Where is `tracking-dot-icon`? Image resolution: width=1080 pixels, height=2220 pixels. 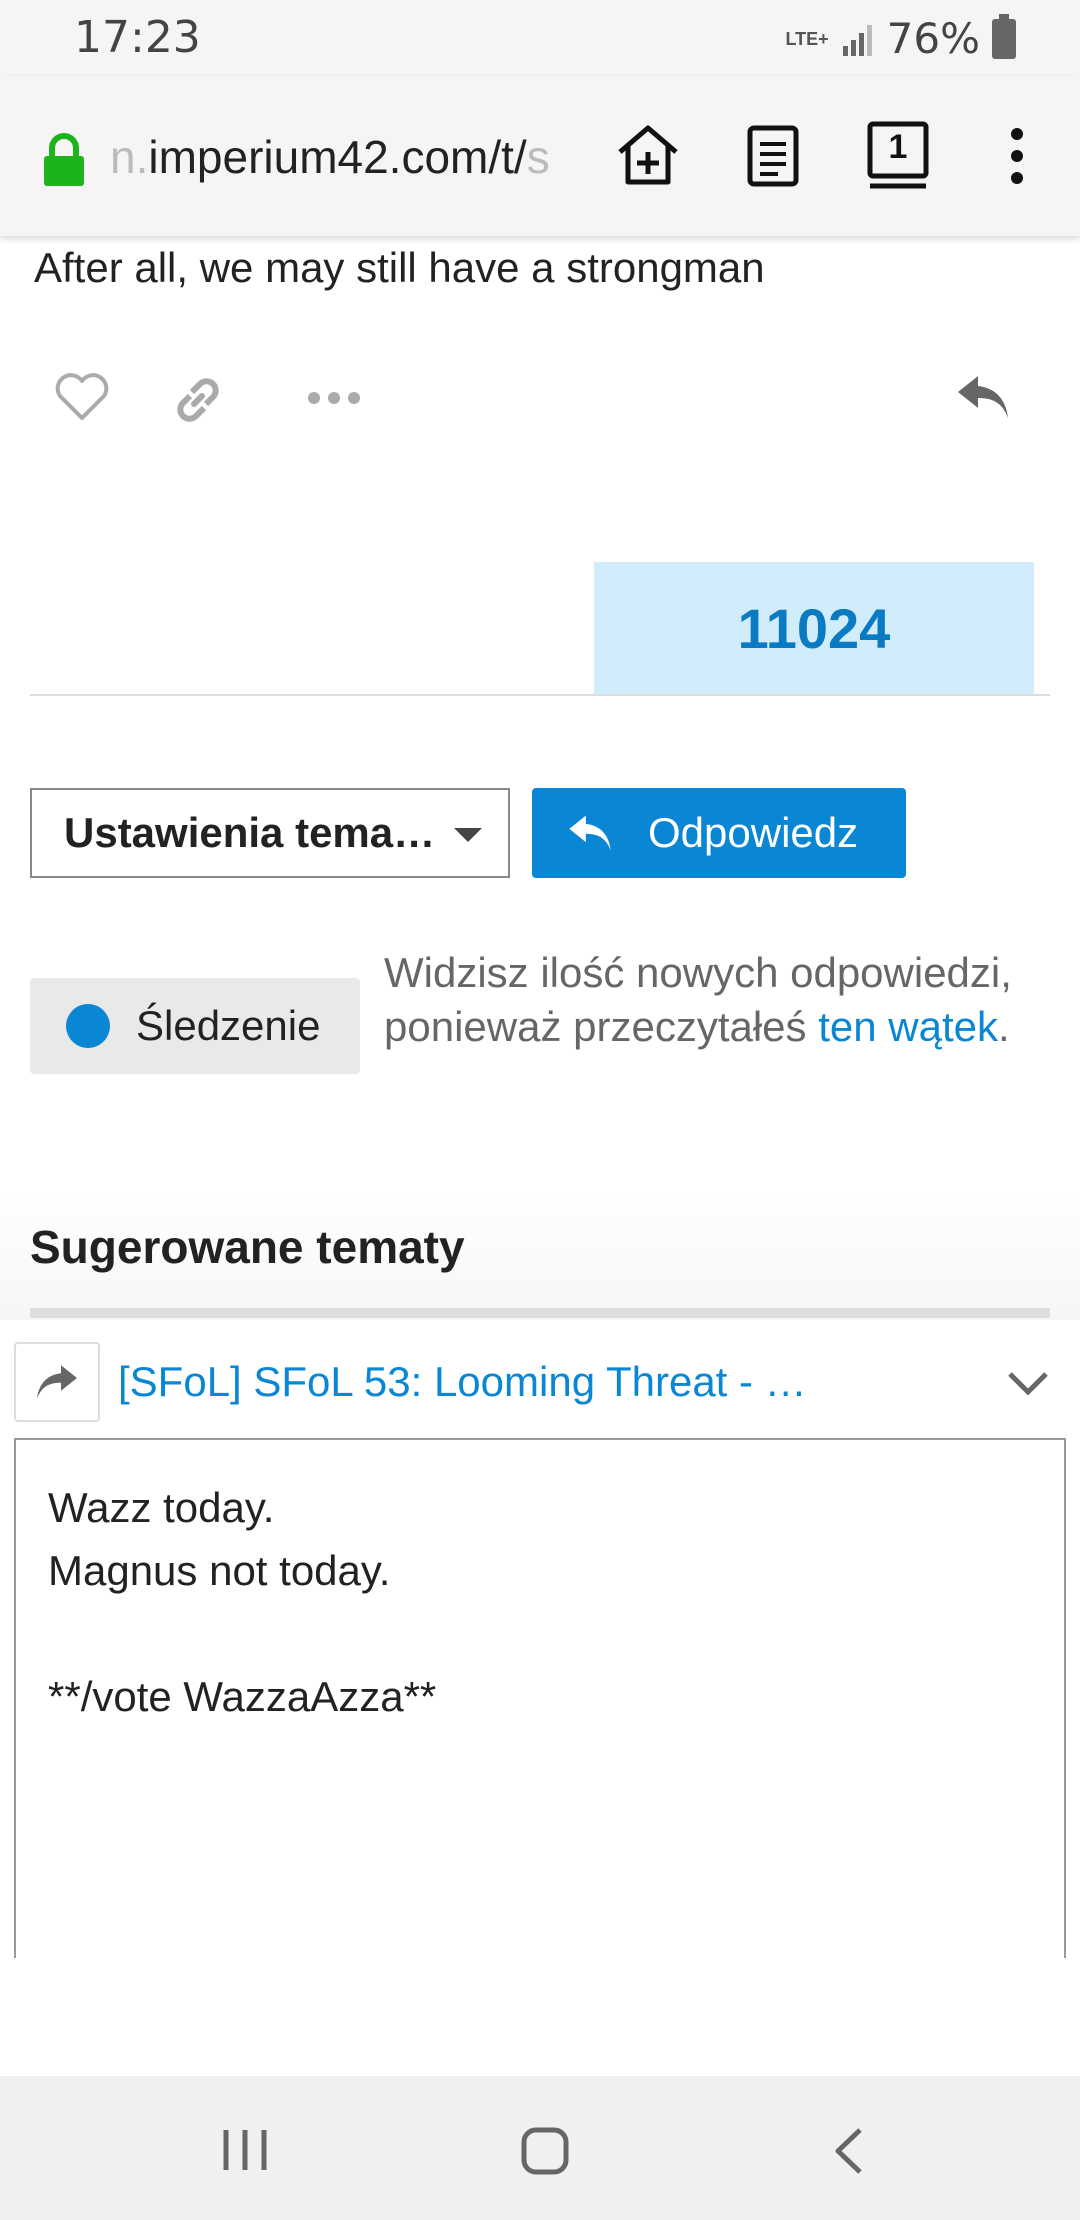 tracking-dot-icon is located at coordinates (88, 1026).